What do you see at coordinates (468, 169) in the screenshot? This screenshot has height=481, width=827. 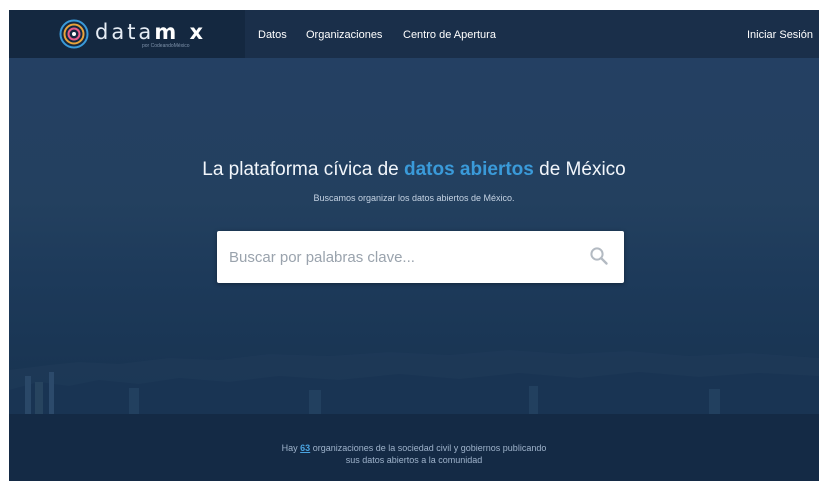 I see `hero-title-highlight: datos abiertos` at bounding box center [468, 169].